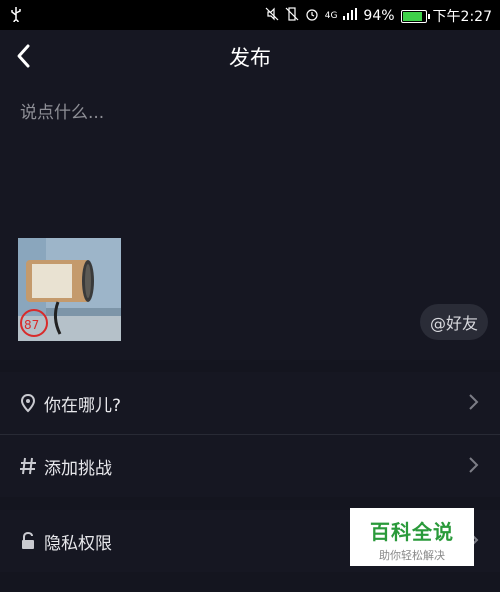 This screenshot has width=500, height=592. What do you see at coordinates (28, 466) in the screenshot?
I see `hashtag-icon` at bounding box center [28, 466].